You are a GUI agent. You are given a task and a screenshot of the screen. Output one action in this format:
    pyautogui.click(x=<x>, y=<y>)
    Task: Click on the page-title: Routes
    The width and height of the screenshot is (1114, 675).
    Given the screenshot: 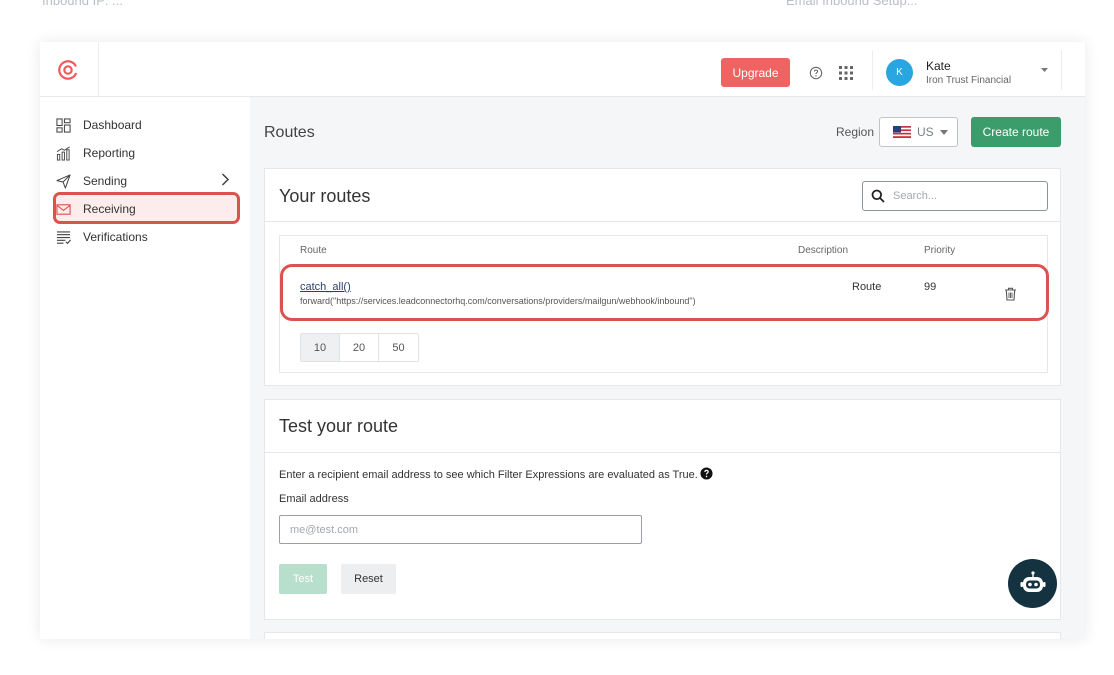 What is the action you would take?
    pyautogui.click(x=289, y=132)
    